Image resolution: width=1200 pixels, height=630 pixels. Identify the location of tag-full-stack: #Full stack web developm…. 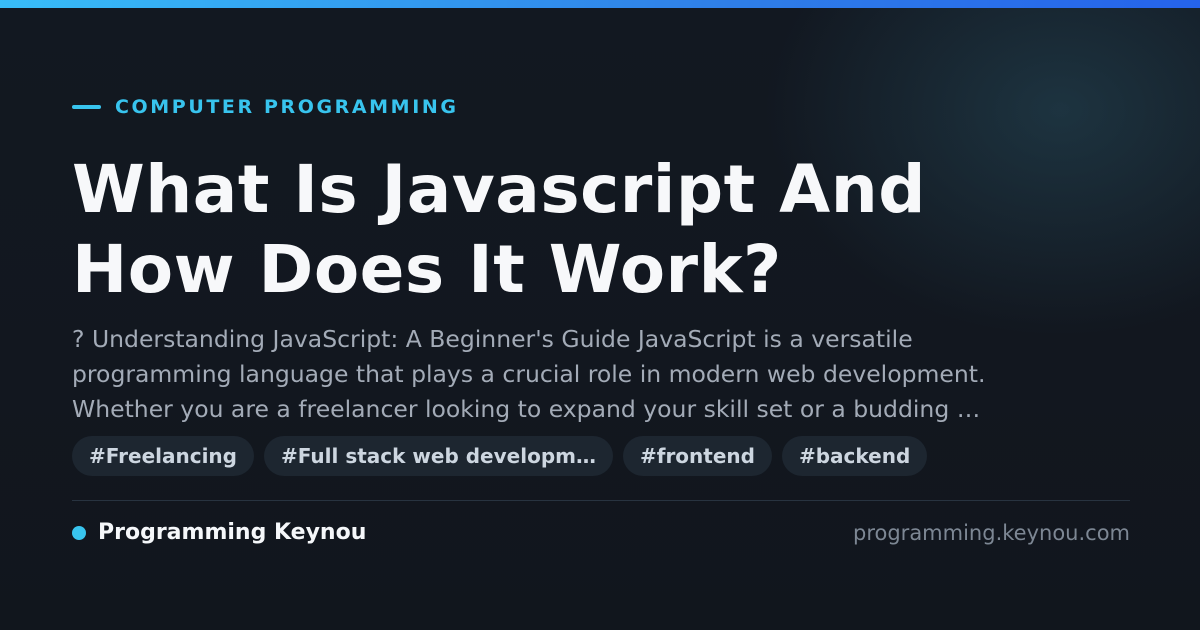
(438, 456).